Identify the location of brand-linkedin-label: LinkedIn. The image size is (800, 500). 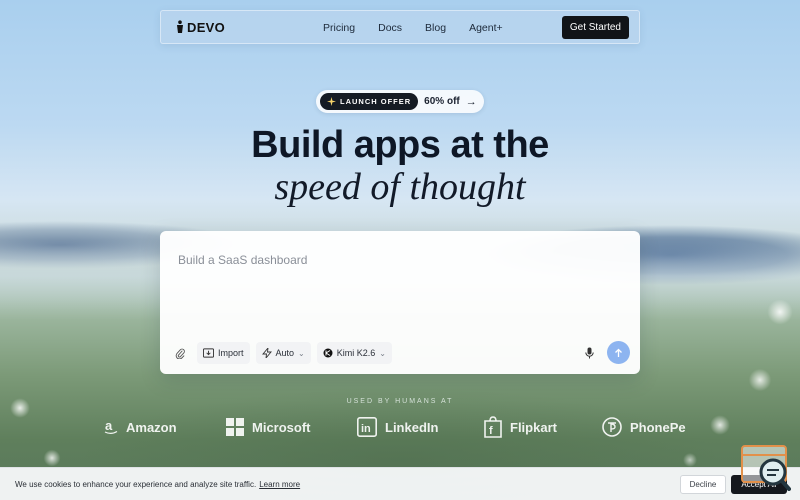
(412, 427).